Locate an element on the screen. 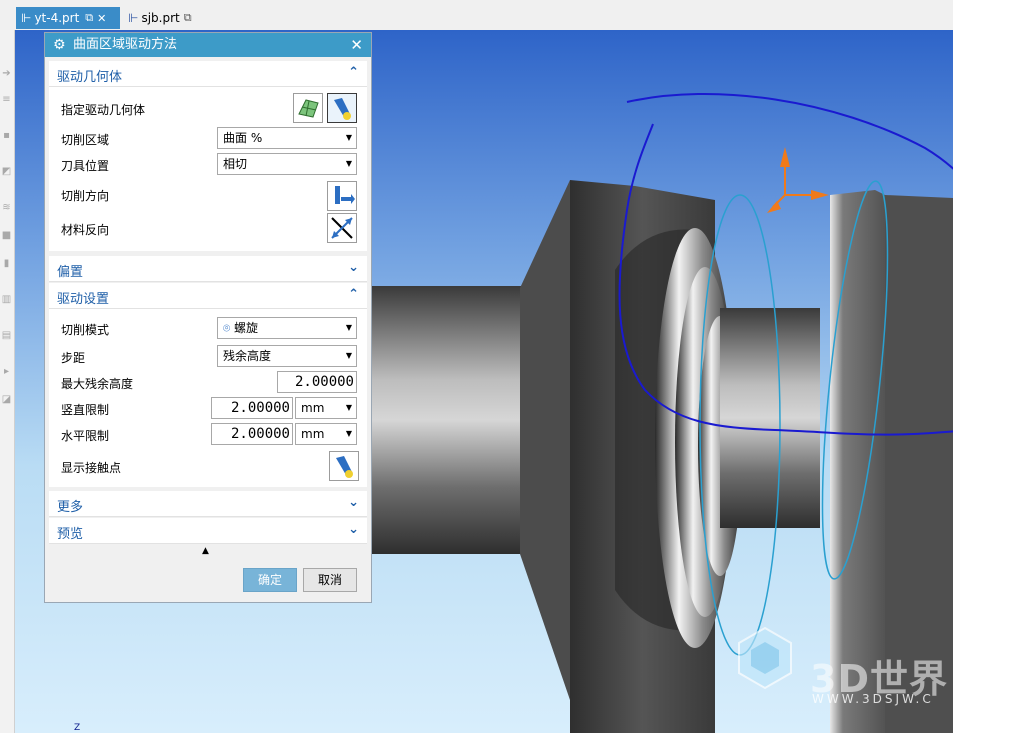  vertical-limit-input: 2.00000 is located at coordinates (252, 408).